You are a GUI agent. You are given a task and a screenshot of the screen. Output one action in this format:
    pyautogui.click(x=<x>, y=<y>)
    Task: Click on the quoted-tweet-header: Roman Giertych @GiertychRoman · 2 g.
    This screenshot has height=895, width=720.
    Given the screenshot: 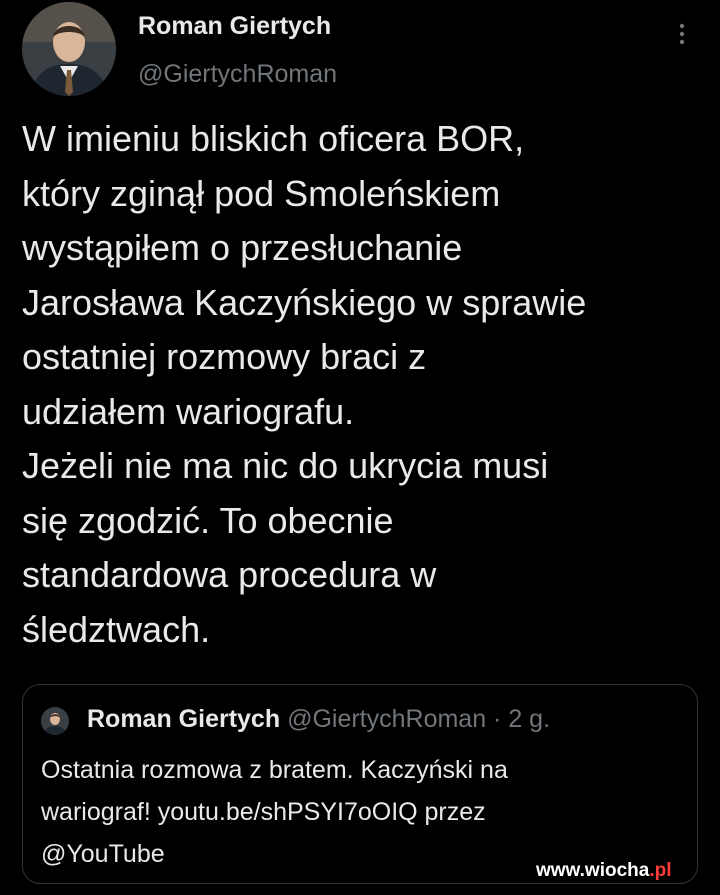 What is the action you would take?
    pyautogui.click(x=318, y=719)
    